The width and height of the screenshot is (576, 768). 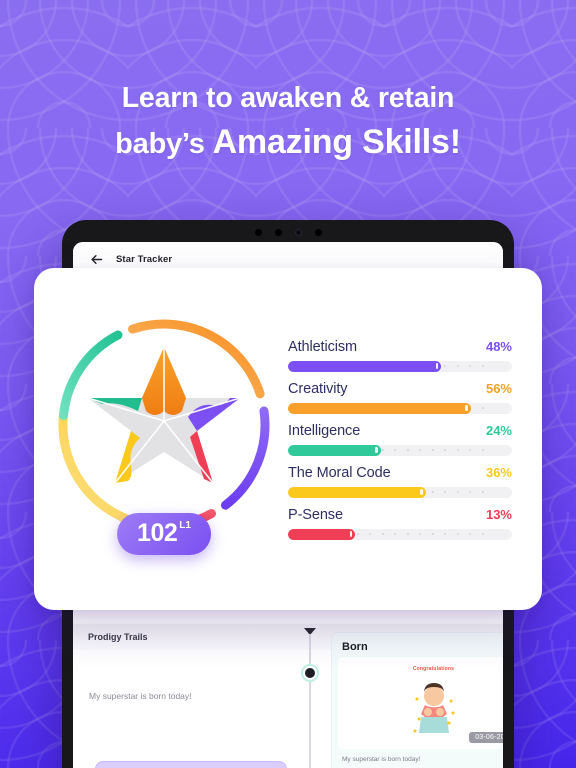 I want to click on level-value: L1, so click(x=185, y=525).